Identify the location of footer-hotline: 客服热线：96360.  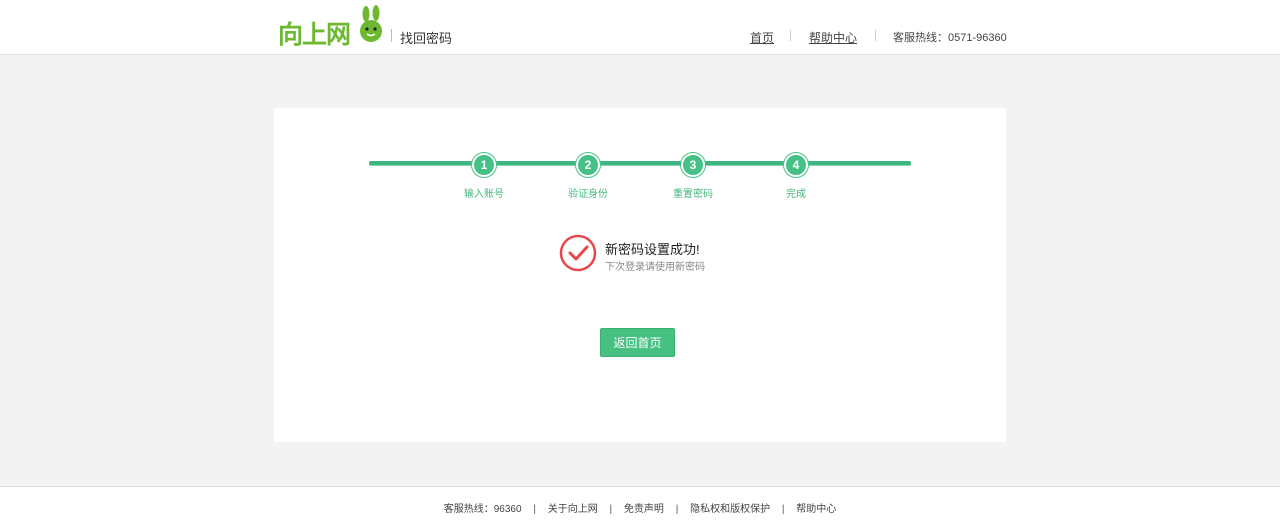
(482, 509).